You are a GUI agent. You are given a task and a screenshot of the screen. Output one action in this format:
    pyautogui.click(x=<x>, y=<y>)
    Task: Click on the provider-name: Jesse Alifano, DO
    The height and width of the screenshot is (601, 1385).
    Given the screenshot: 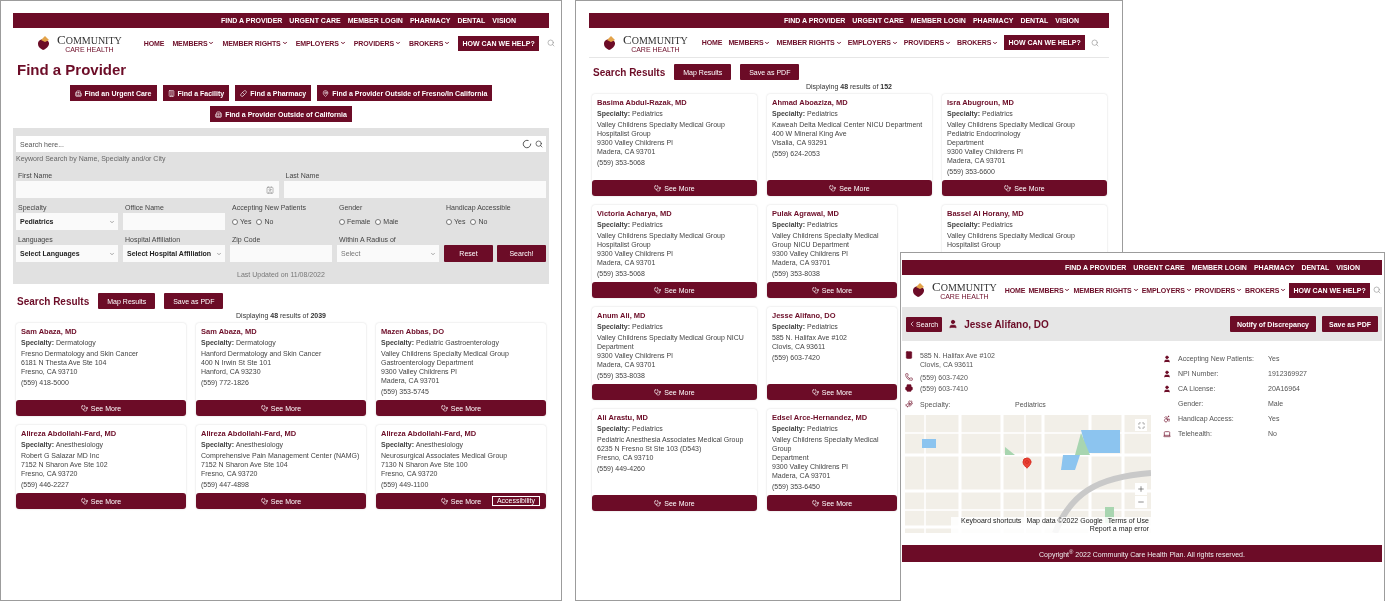 What is the action you would take?
    pyautogui.click(x=1006, y=324)
    